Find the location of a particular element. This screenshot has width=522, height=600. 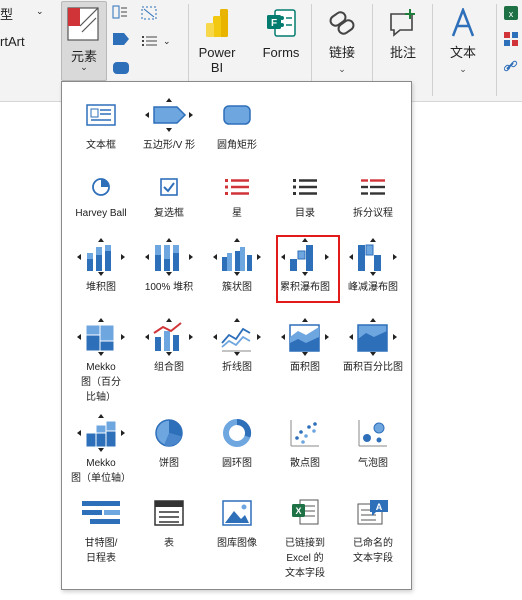

gallery-item-star: 星 is located at coordinates (237, 195).